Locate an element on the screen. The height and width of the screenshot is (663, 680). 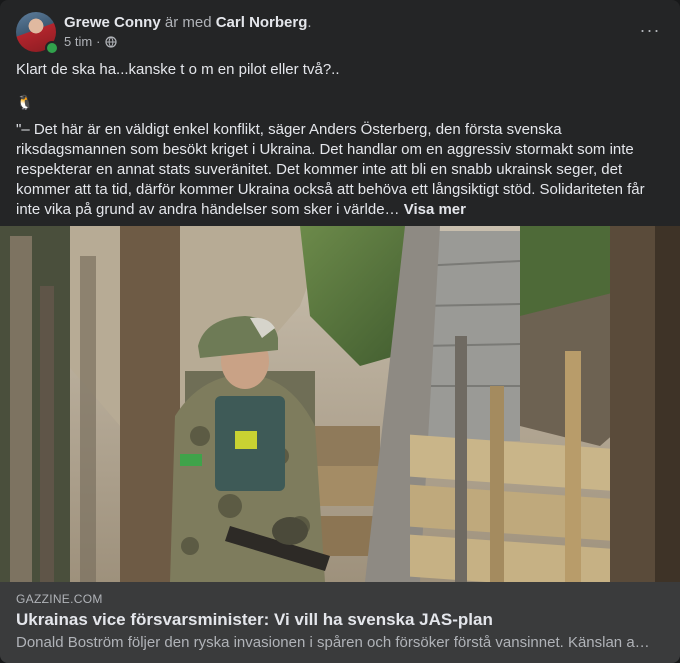
tagged-person-link: Carl Norberg is located at coordinates (262, 22).